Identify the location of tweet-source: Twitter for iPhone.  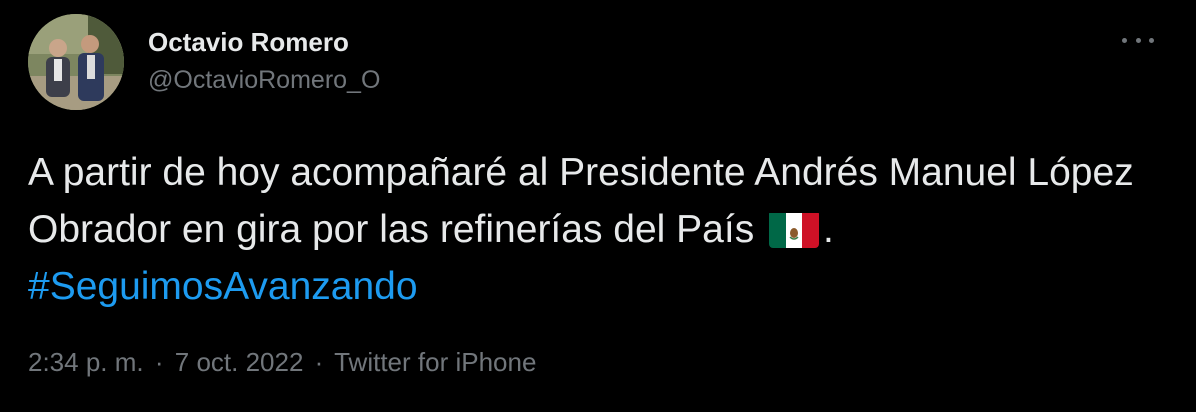
(435, 362).